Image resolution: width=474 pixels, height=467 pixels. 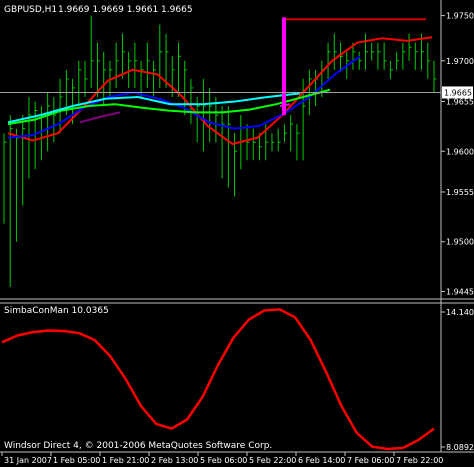 I want to click on price-label-text: 1.9665, so click(x=458, y=92).